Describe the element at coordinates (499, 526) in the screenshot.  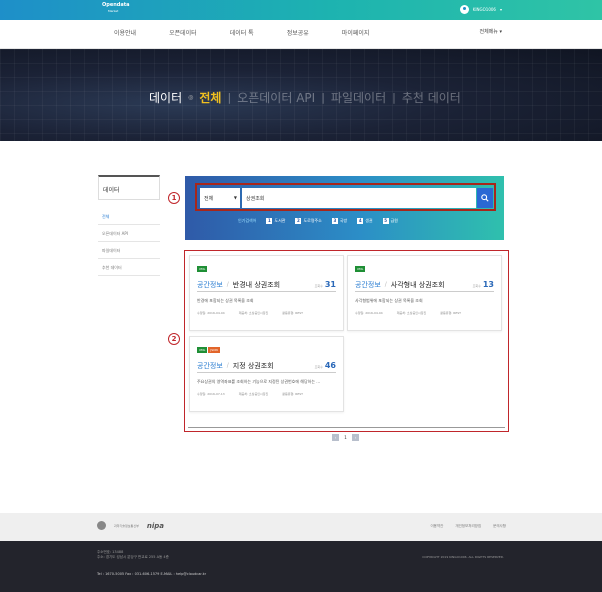
I see `footer-link-inquiry: 문의사항` at that location.